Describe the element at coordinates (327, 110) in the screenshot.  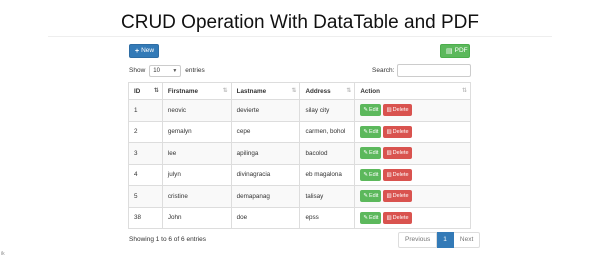
I see `cell-address: silay city` at that location.